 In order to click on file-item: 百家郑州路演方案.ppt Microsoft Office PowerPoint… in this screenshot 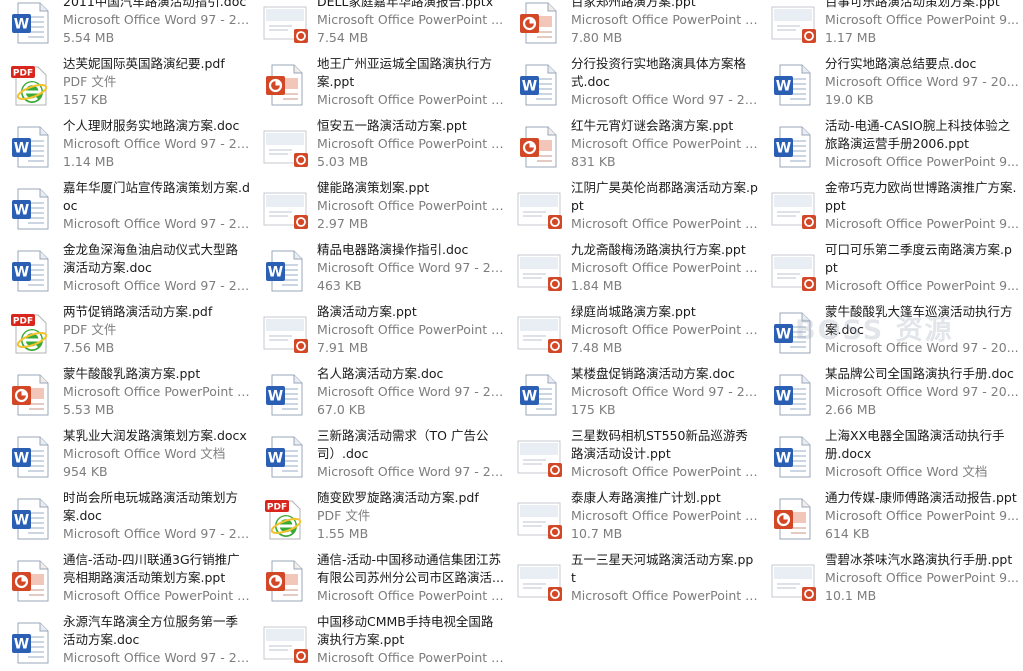, I will do `click(635, 25)`.